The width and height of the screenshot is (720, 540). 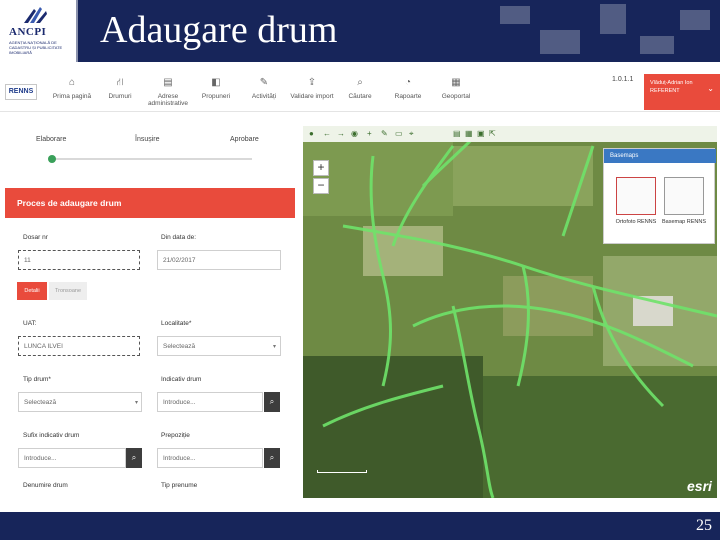 I want to click on dosar-label: Dosar nr, so click(x=35, y=237).